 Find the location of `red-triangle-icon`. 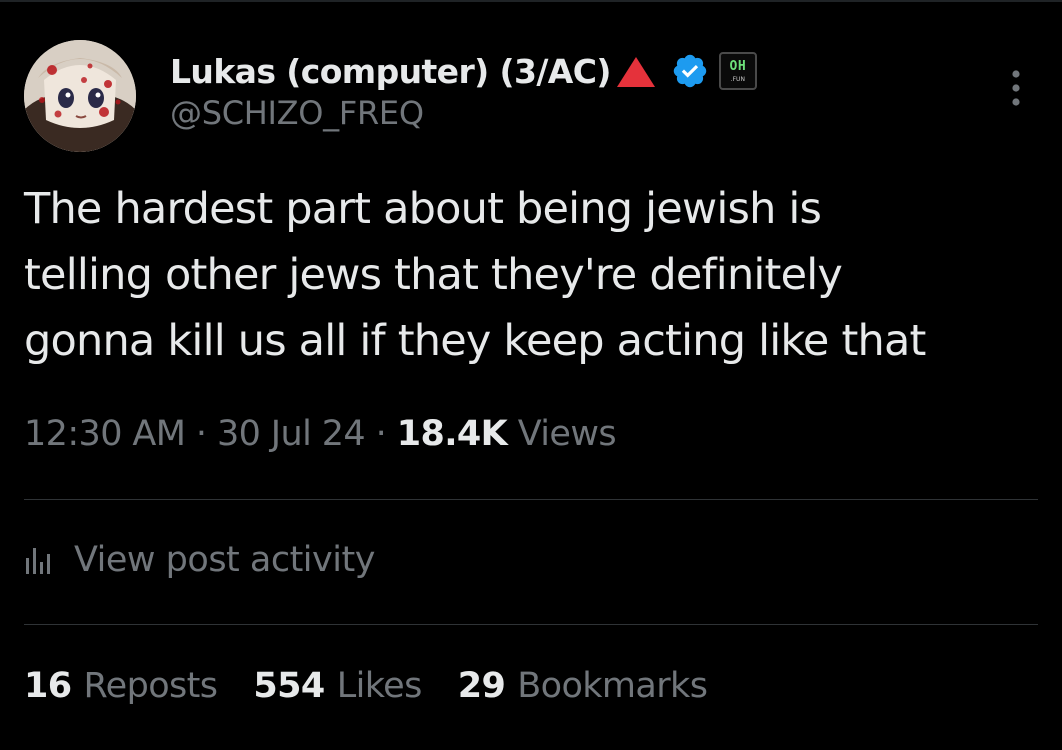

red-triangle-icon is located at coordinates (635, 72).